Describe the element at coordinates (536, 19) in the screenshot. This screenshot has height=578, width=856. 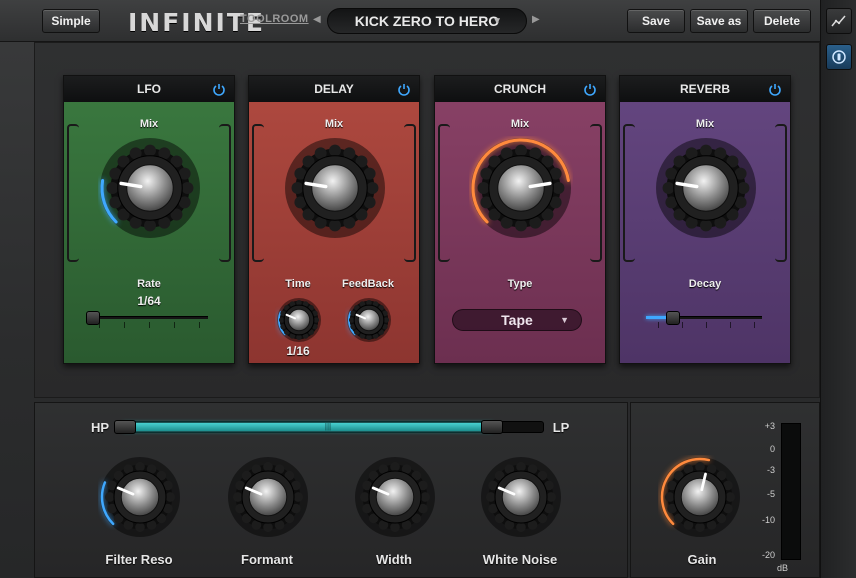
I see `next-preset-icon: ▶` at that location.